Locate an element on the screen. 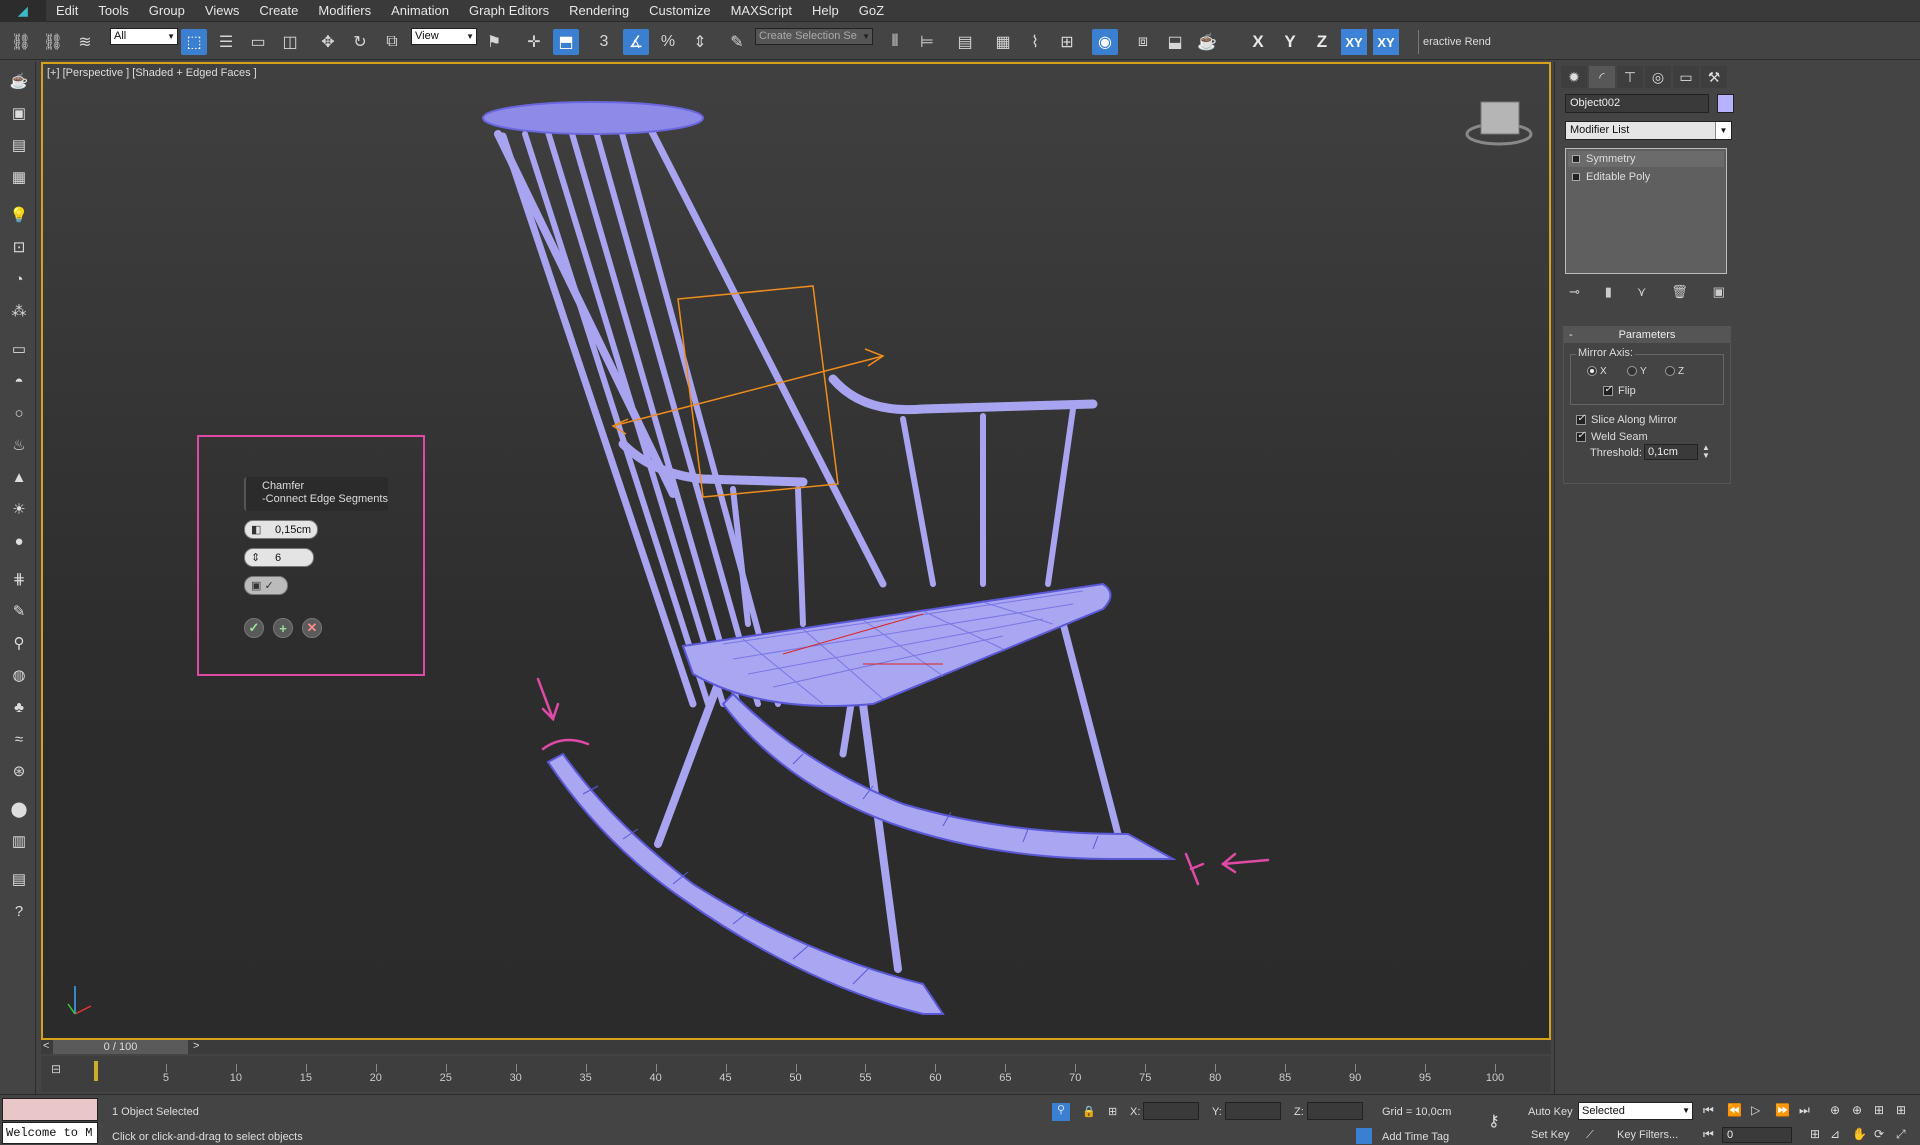  bulb-icon is located at coordinates (1576, 177).